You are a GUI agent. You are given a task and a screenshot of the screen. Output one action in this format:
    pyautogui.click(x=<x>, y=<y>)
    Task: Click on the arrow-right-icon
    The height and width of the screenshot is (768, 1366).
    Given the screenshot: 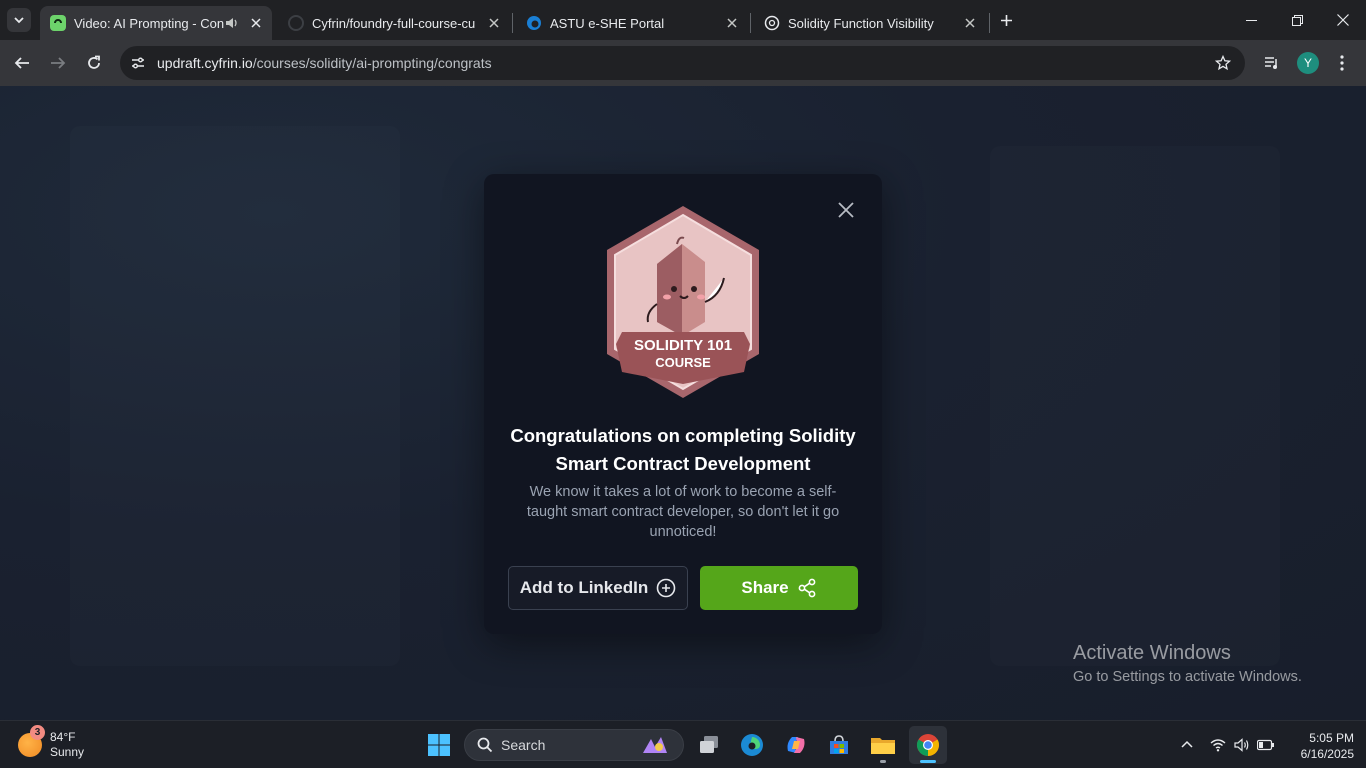 What is the action you would take?
    pyautogui.click(x=58, y=63)
    